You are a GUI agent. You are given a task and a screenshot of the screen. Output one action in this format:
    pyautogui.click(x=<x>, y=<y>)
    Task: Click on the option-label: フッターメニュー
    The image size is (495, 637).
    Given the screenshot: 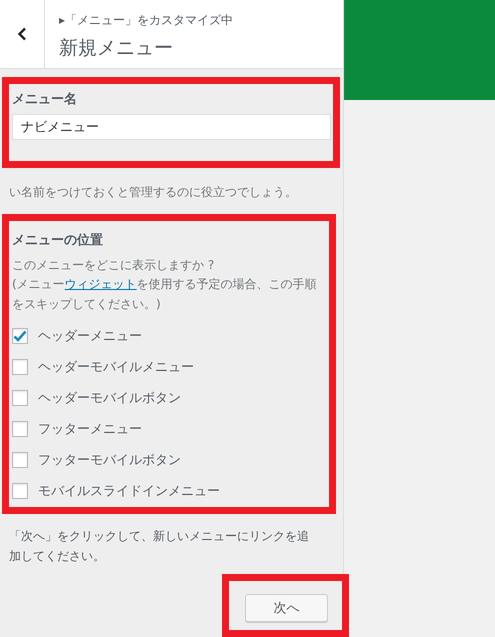 What is the action you would take?
    pyautogui.click(x=90, y=429)
    